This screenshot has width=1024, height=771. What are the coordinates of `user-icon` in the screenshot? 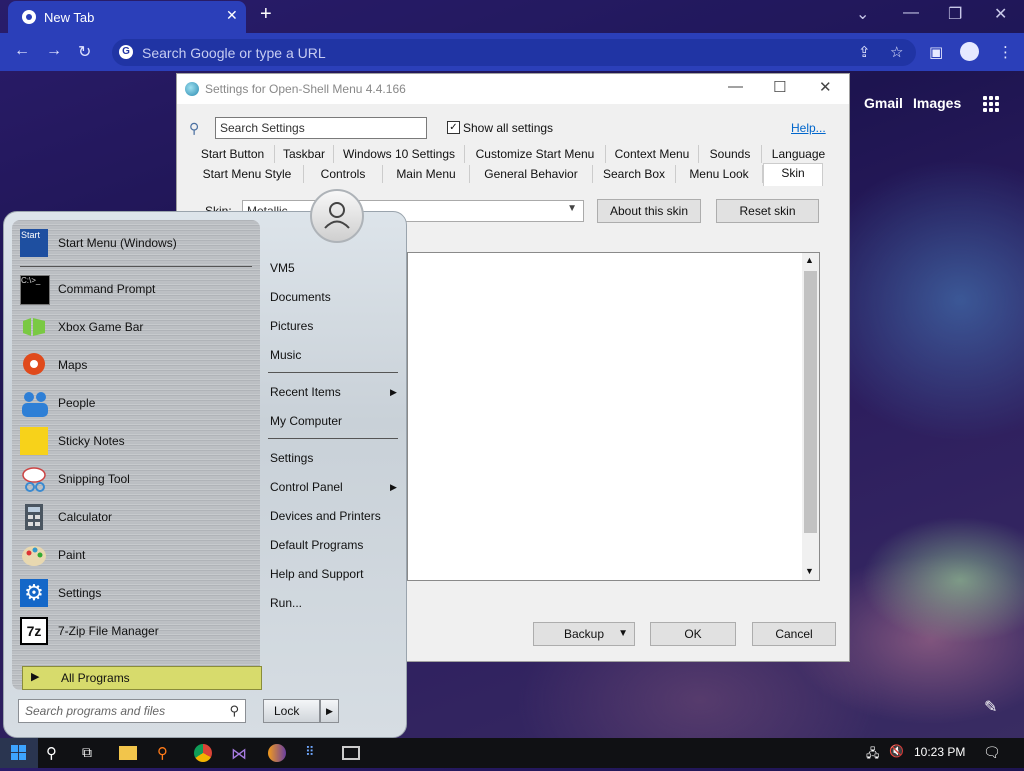 It's located at (337, 215).